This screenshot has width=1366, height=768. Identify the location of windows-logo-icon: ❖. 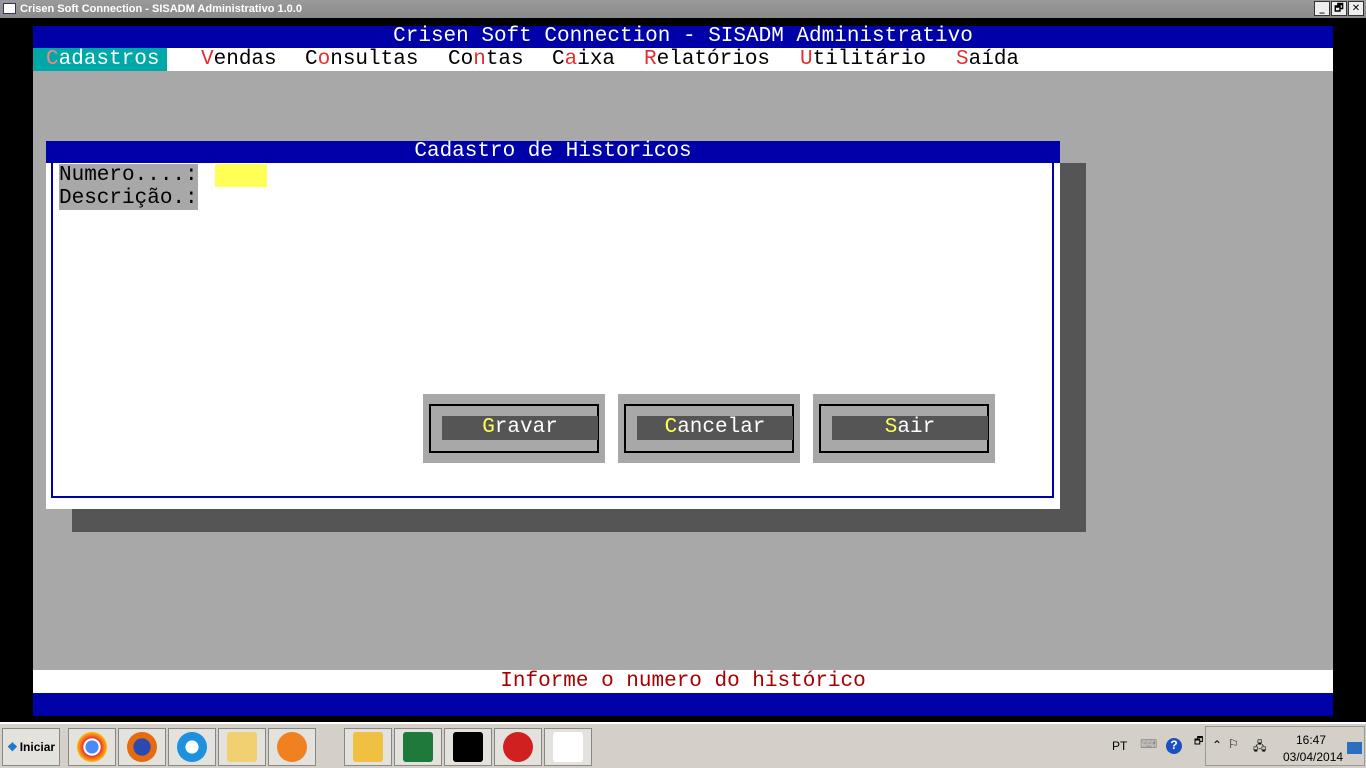
(12, 747).